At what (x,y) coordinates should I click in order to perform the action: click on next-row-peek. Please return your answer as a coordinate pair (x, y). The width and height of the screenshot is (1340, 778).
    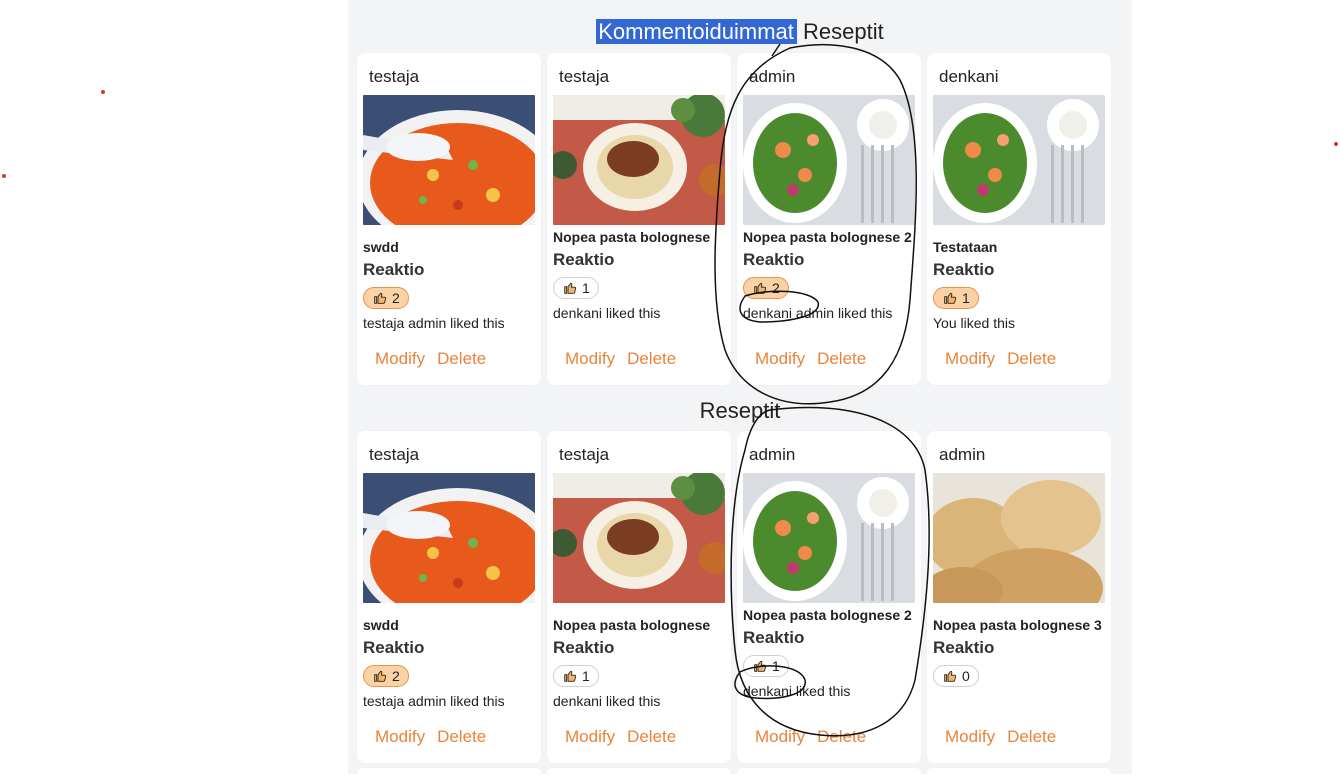
    Looking at the image, I should click on (740, 773).